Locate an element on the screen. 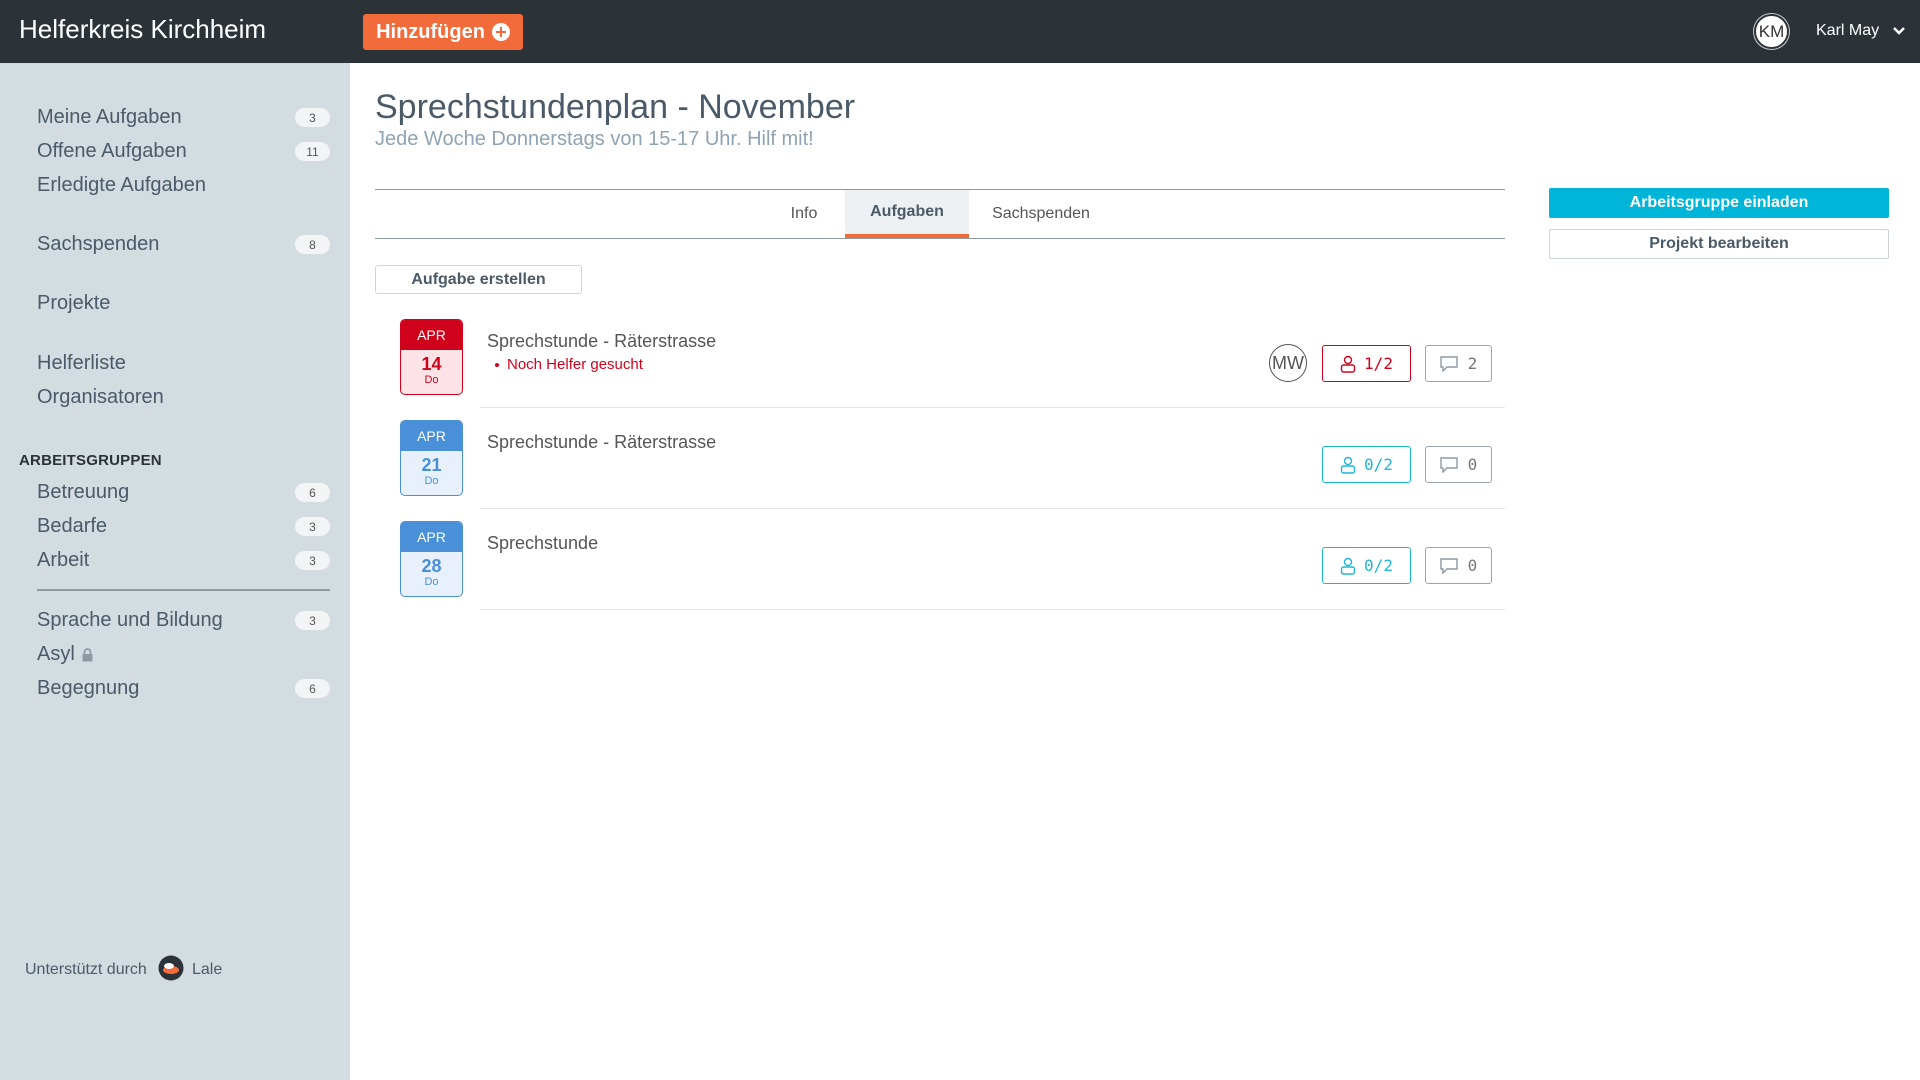 The image size is (1920, 1080). date-badge: APR 14 Do is located at coordinates (431, 357).